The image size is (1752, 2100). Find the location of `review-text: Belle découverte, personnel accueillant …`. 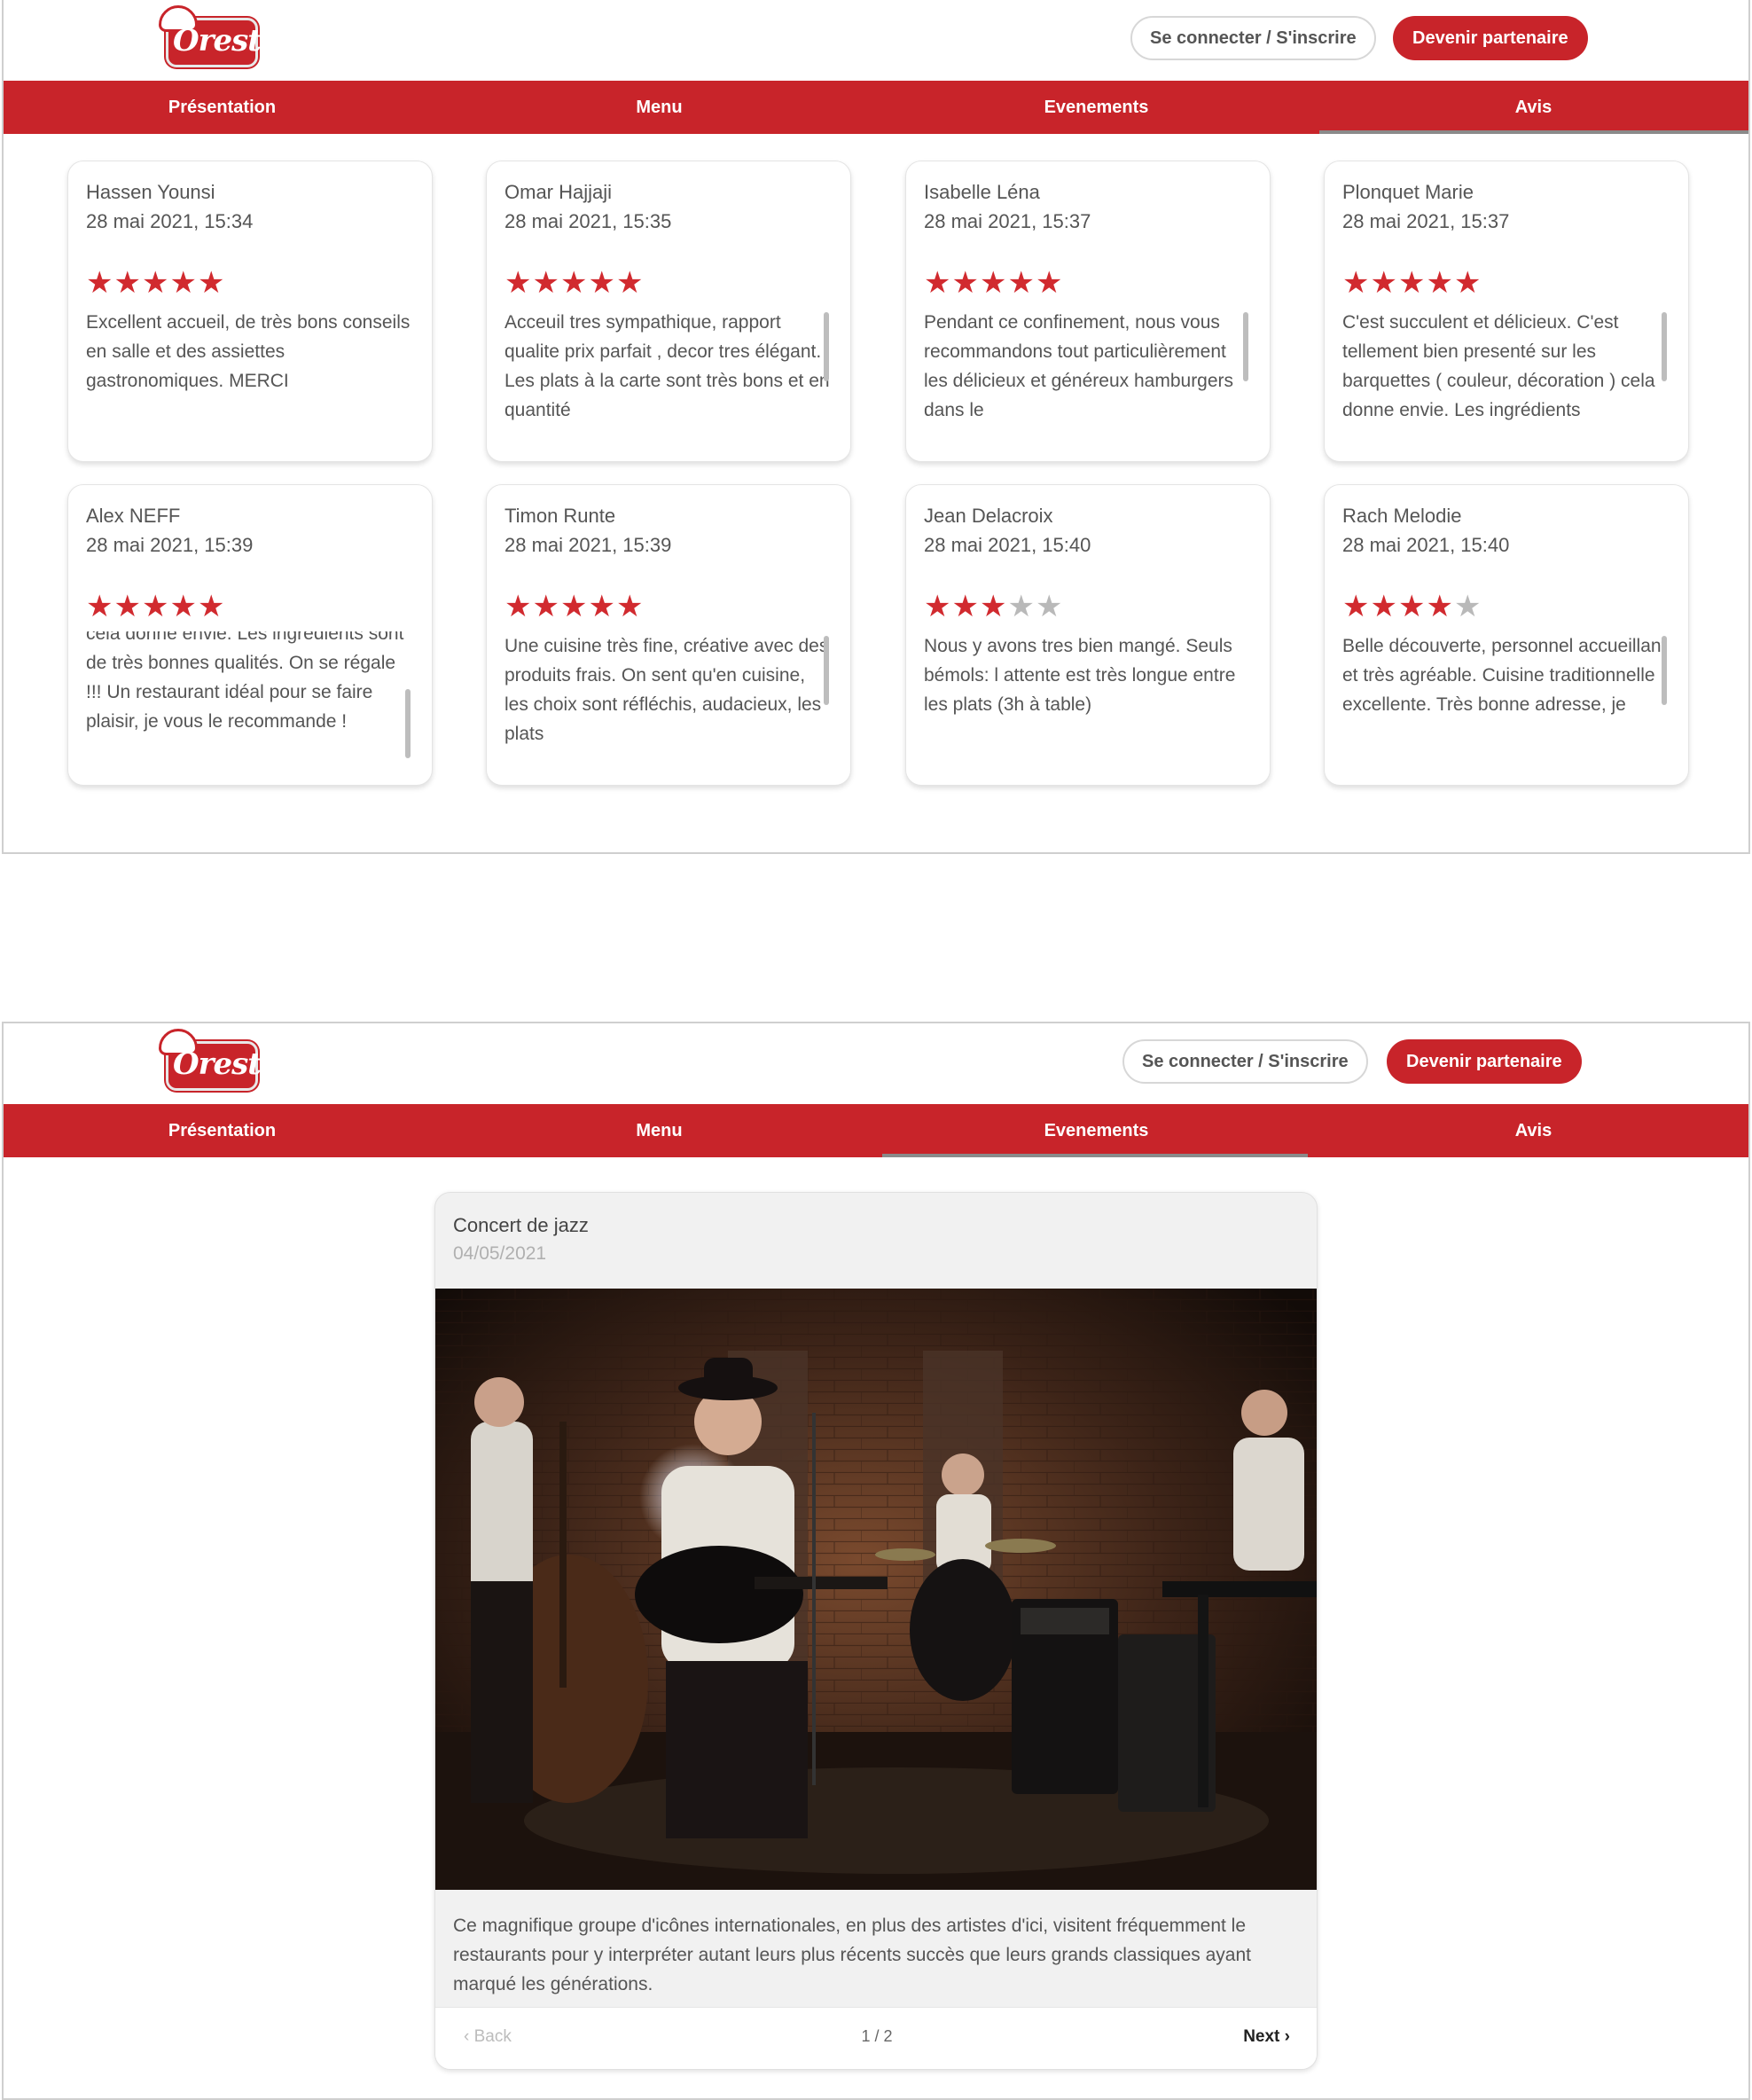

review-text: Belle découverte, personnel accueillant … is located at coordinates (1504, 675).